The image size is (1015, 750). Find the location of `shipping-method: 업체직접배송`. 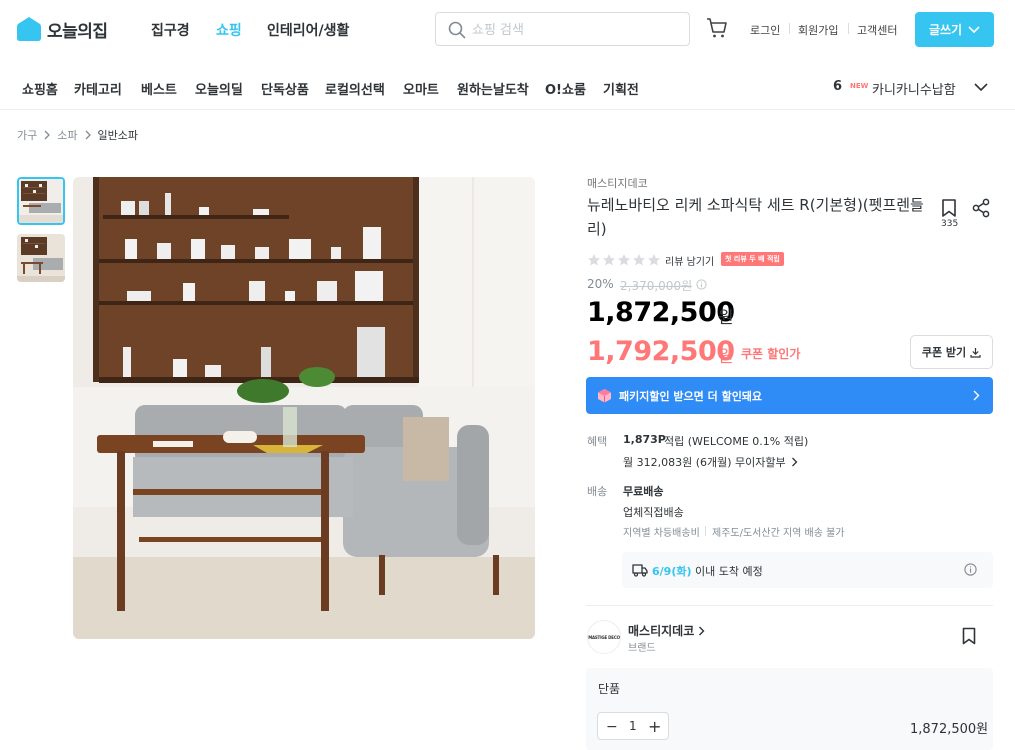

shipping-method: 업체직접배송 is located at coordinates (653, 512).